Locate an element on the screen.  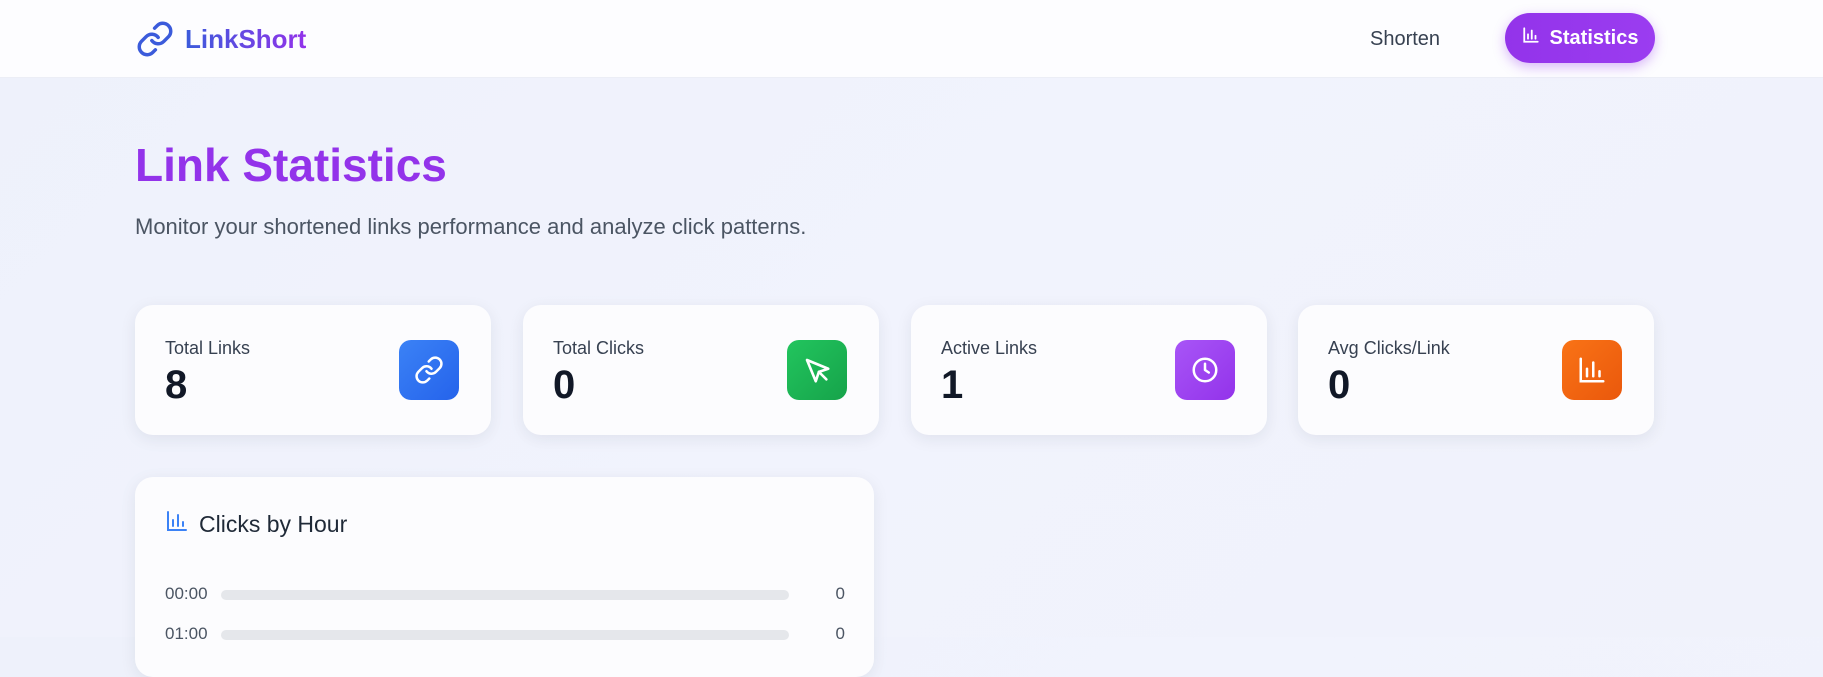
stat-label: Total Clicks is located at coordinates (599, 348).